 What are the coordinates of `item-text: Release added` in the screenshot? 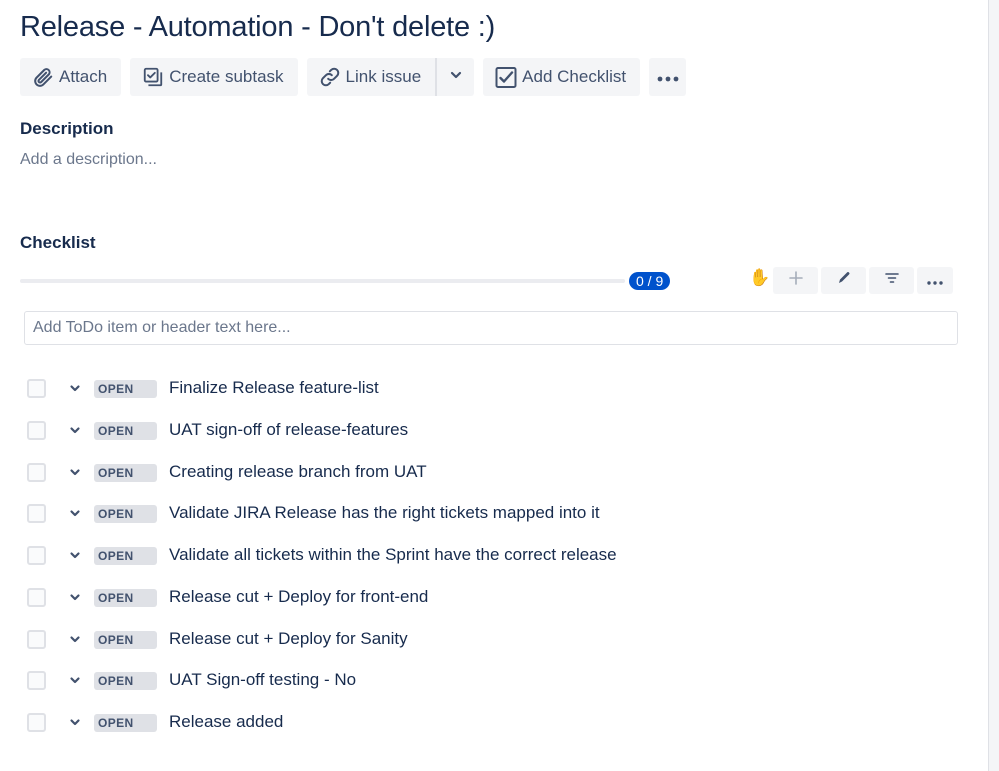 It's located at (226, 722).